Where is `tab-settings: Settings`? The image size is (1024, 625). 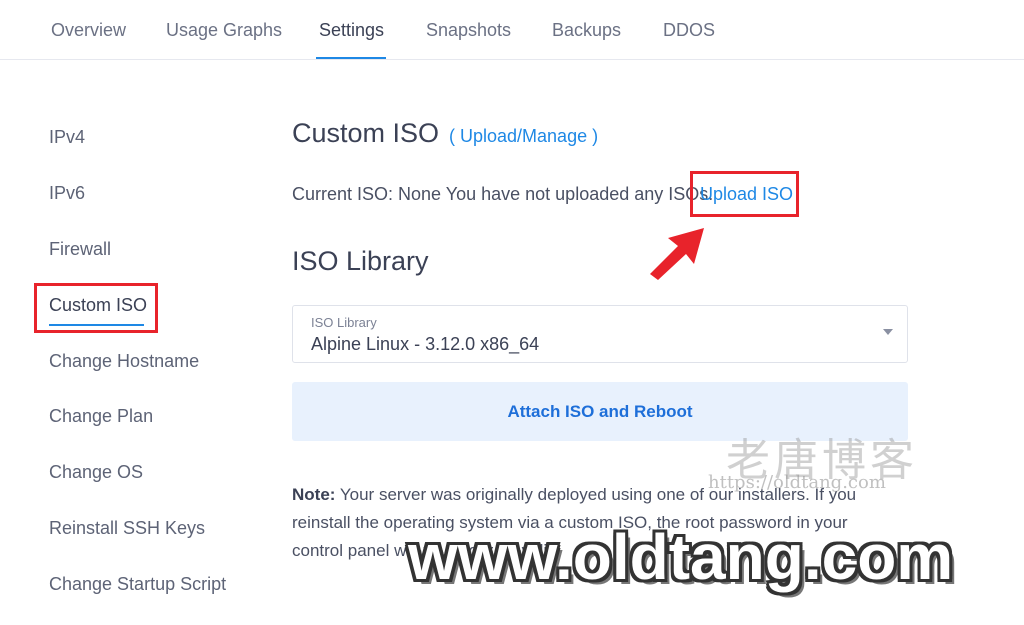
tab-settings: Settings is located at coordinates (351, 30).